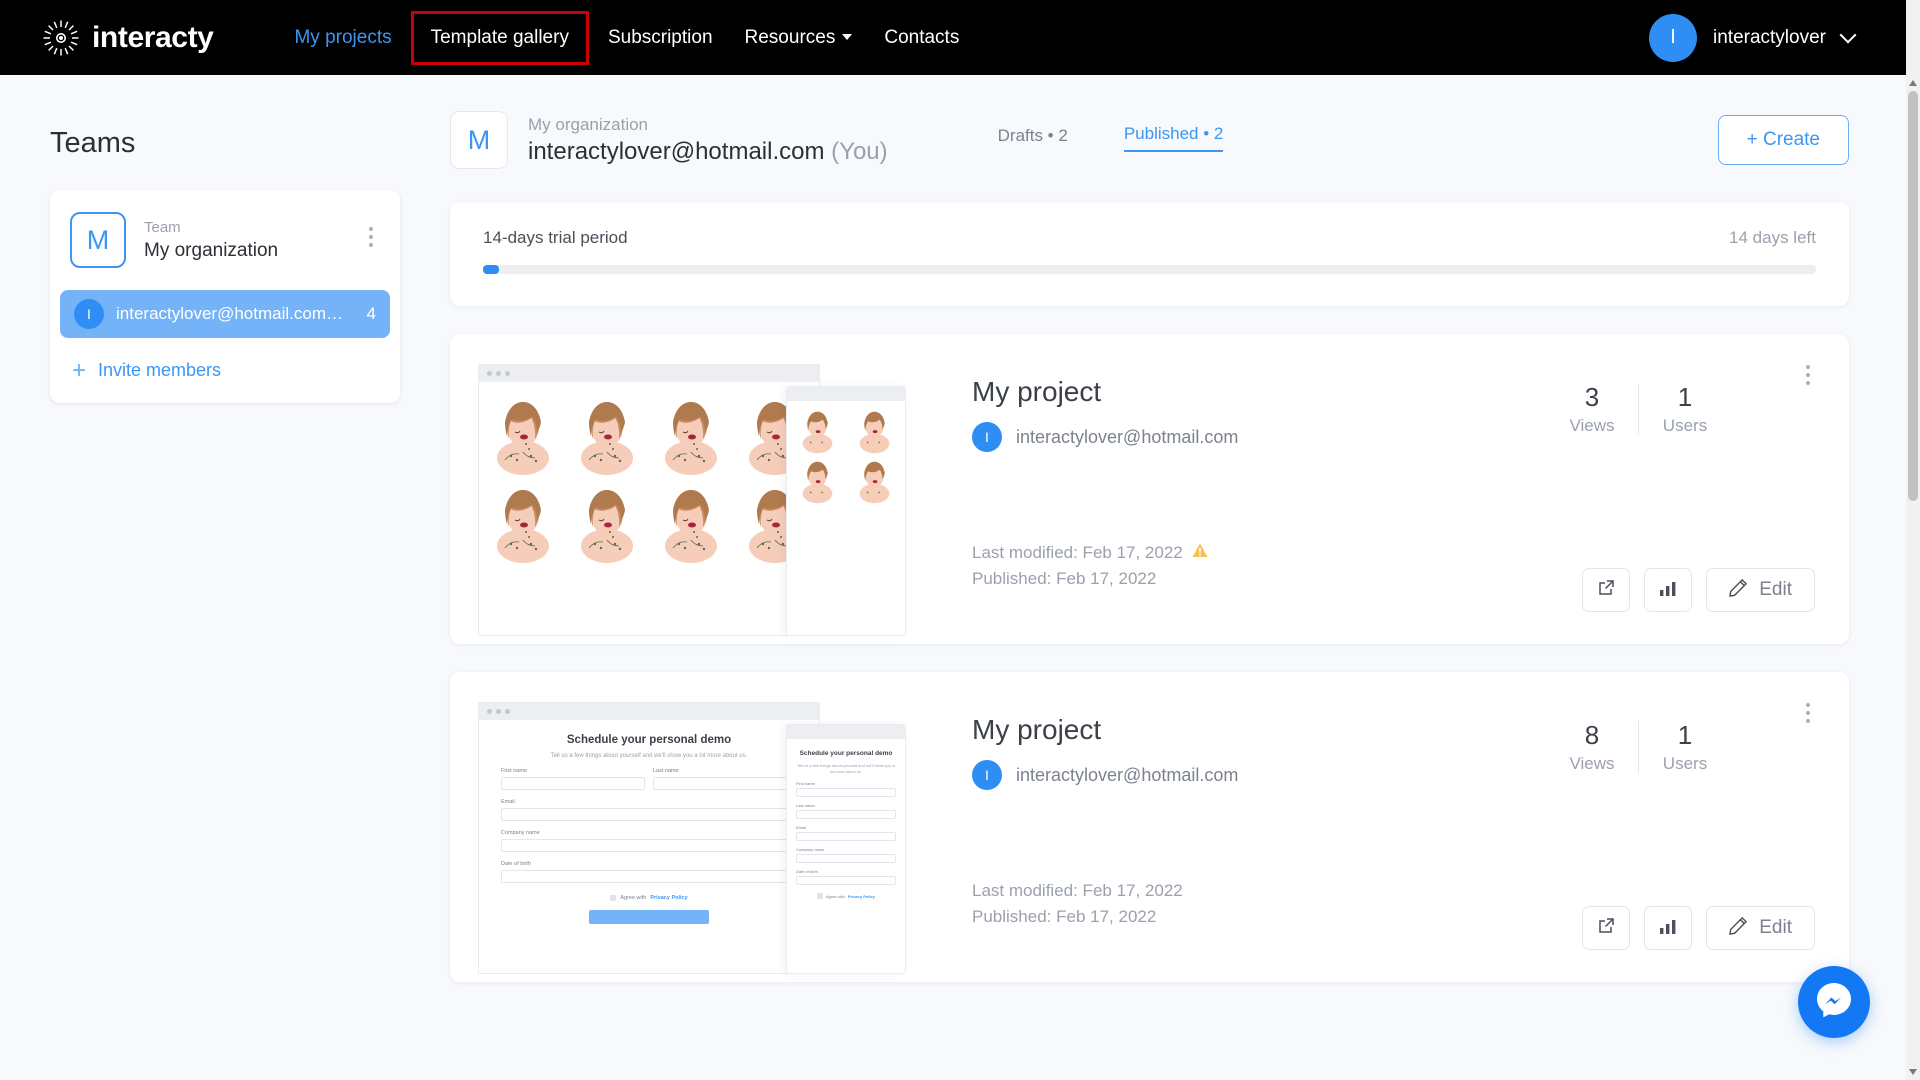  I want to click on open-external-icon, so click(1606, 590).